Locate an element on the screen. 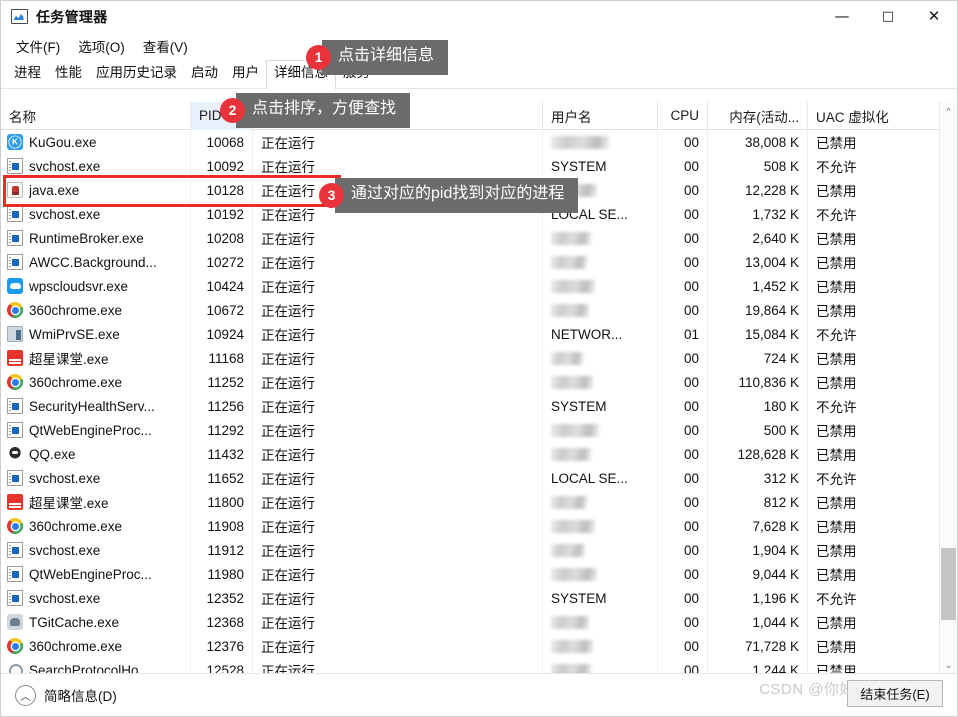 This screenshot has height=717, width=958. table-row: KuGou.exe 10068正在运行 0038,008 K 已禁用 is located at coordinates (479, 142).